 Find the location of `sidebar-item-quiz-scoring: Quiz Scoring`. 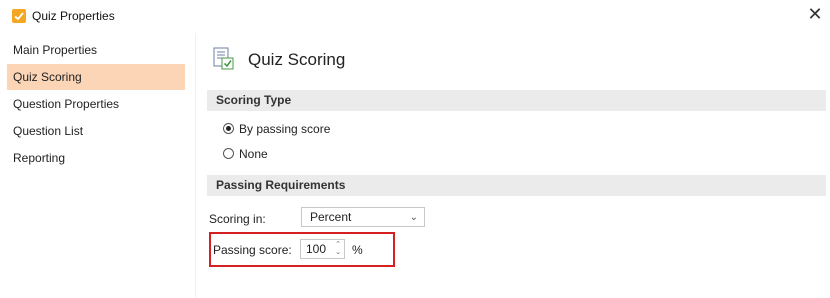

sidebar-item-quiz-scoring: Quiz Scoring is located at coordinates (96, 77).